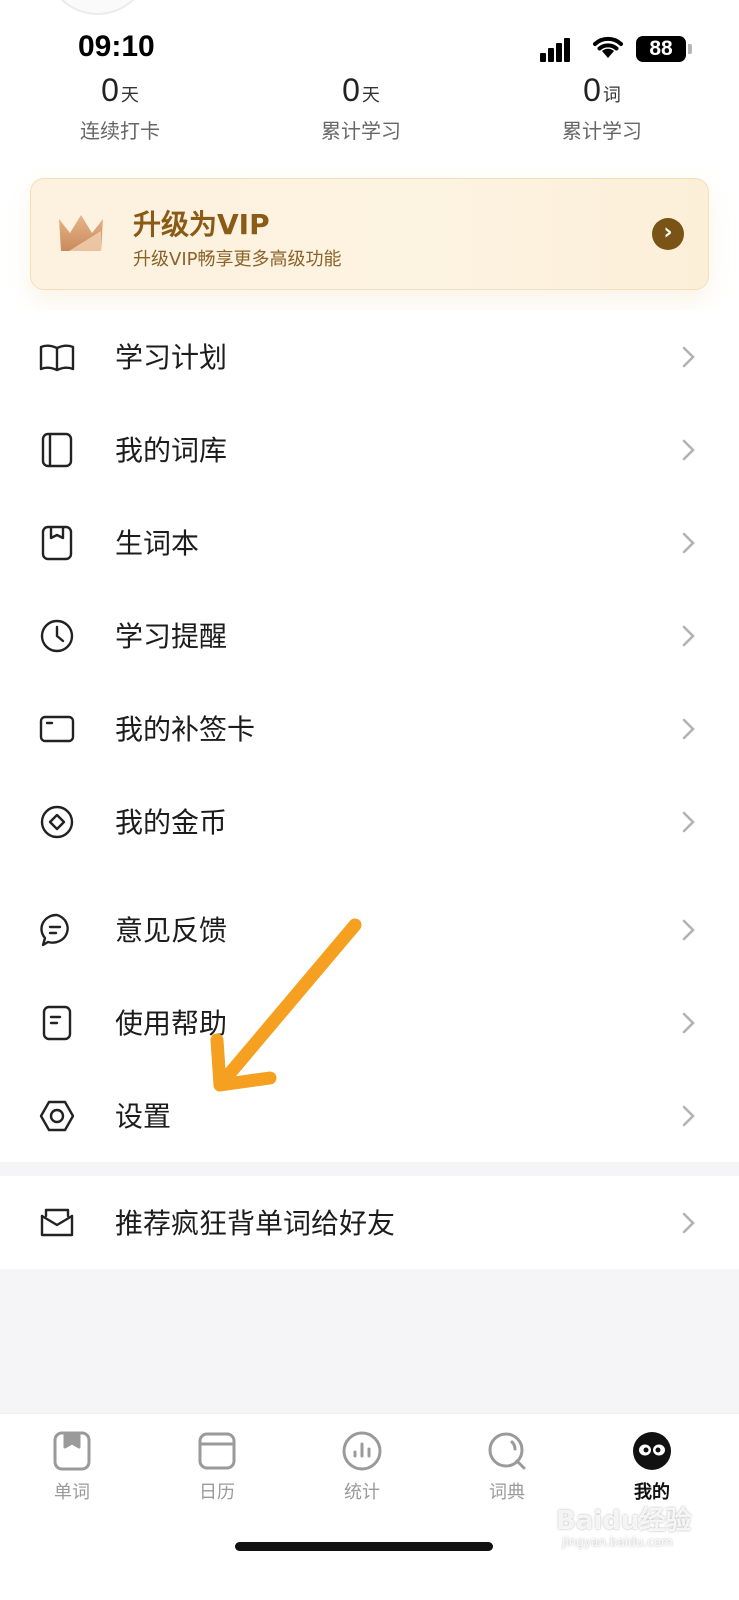 The image size is (739, 1600). I want to click on clock-icon, so click(57, 636).